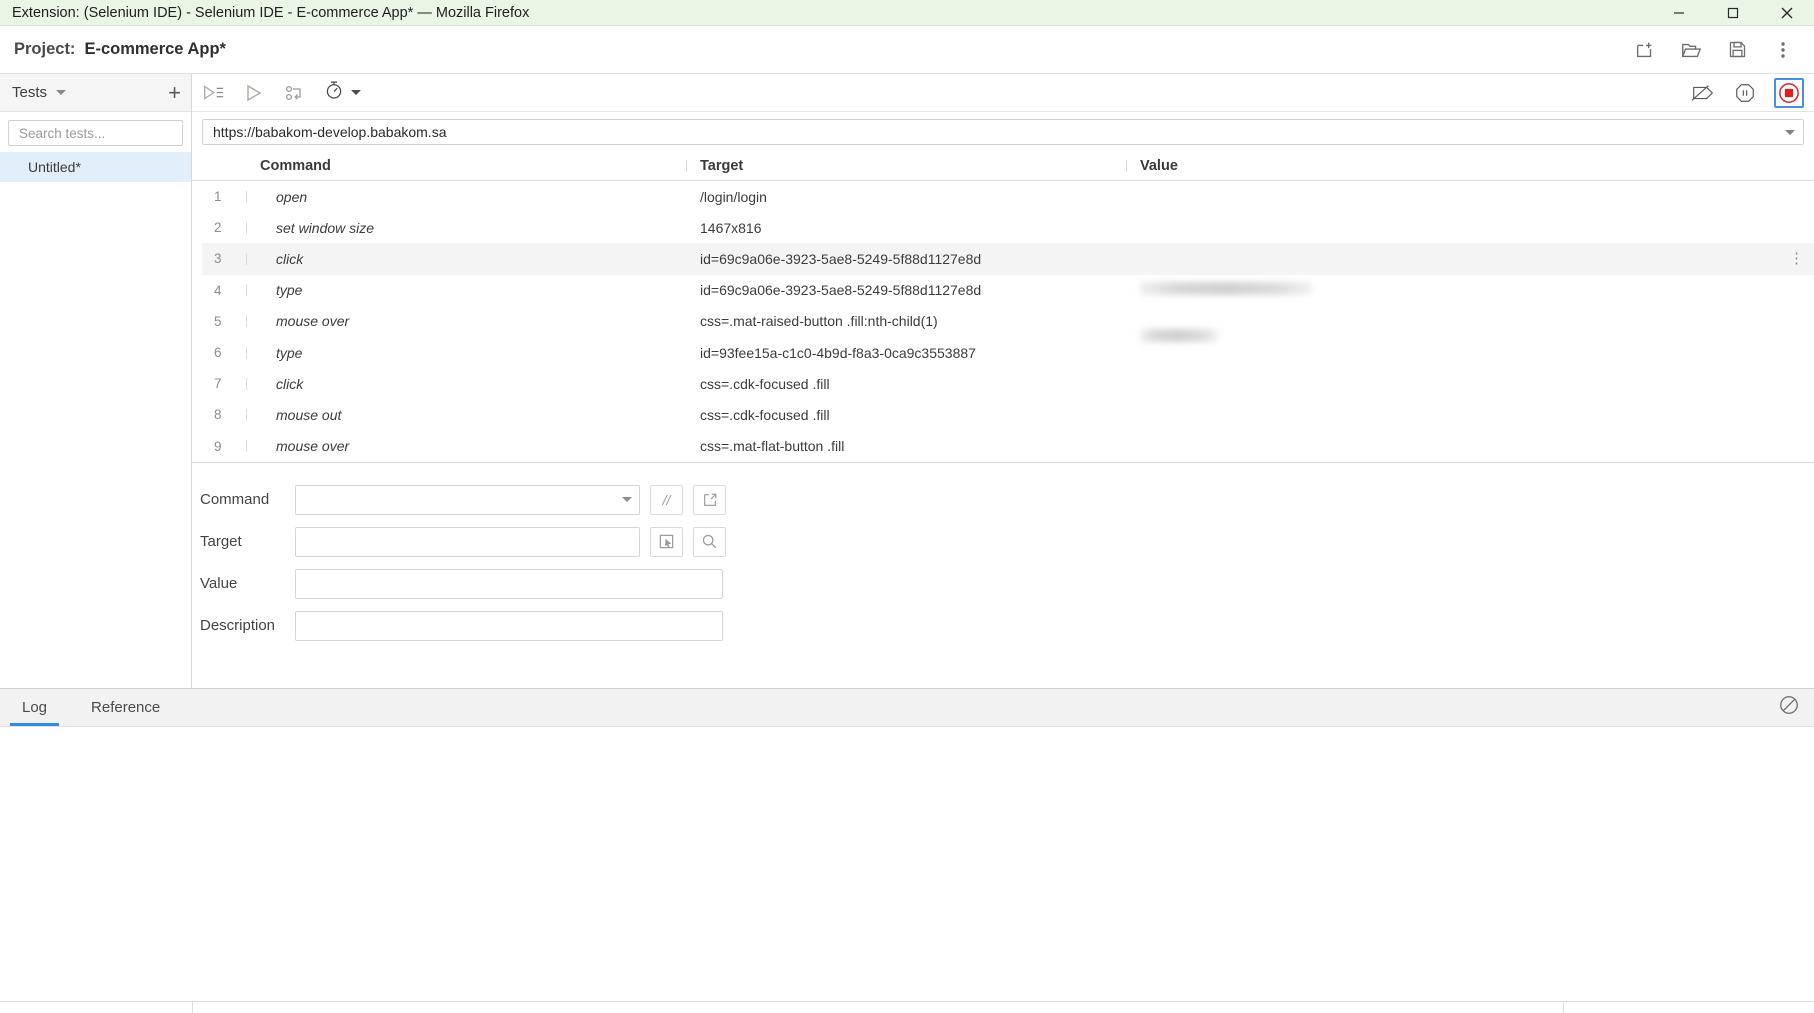 Image resolution: width=1814 pixels, height=1013 pixels. I want to click on tab-reference: Reference, so click(125, 707).